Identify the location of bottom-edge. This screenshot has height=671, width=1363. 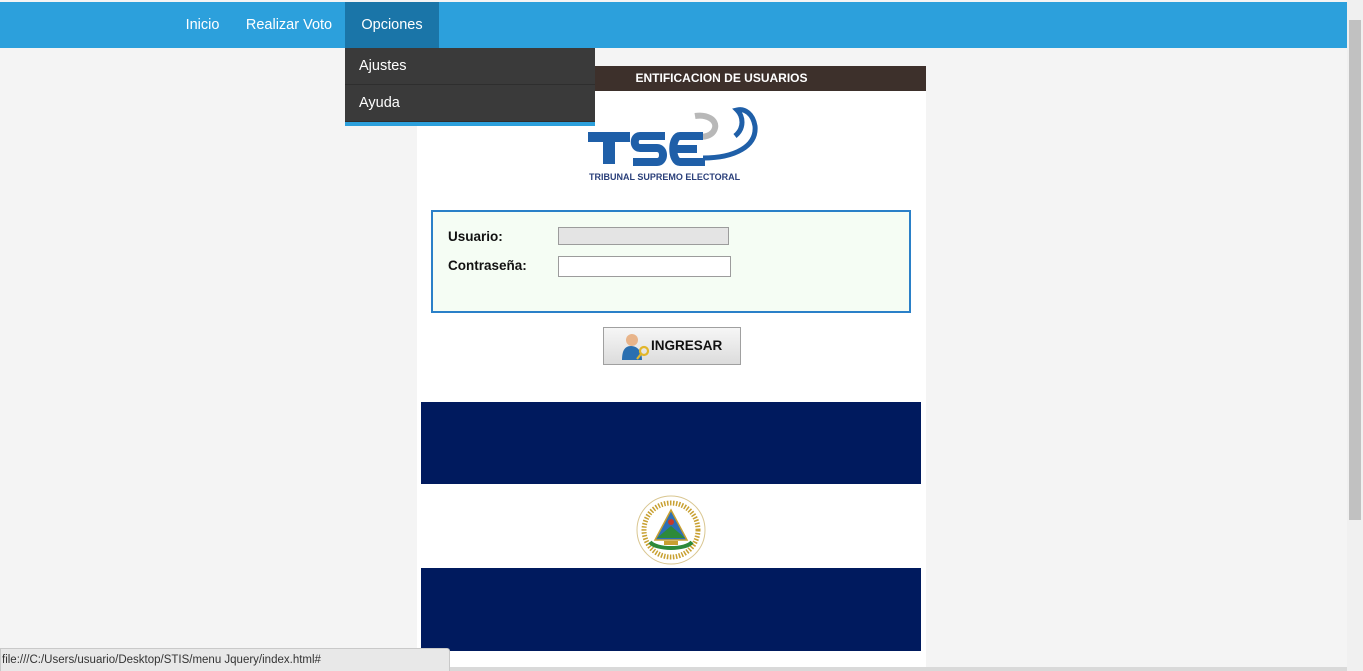
(898, 669).